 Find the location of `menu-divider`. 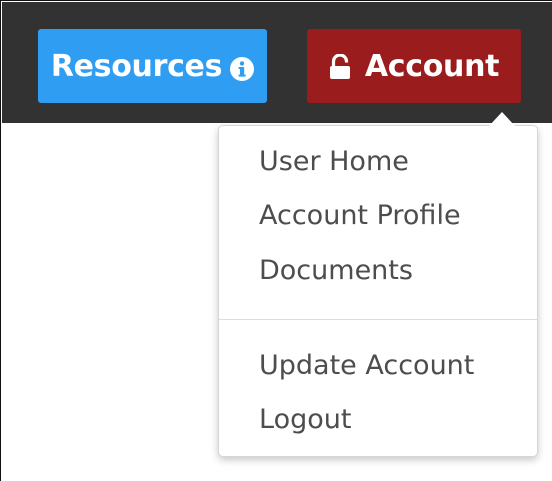

menu-divider is located at coordinates (378, 319).